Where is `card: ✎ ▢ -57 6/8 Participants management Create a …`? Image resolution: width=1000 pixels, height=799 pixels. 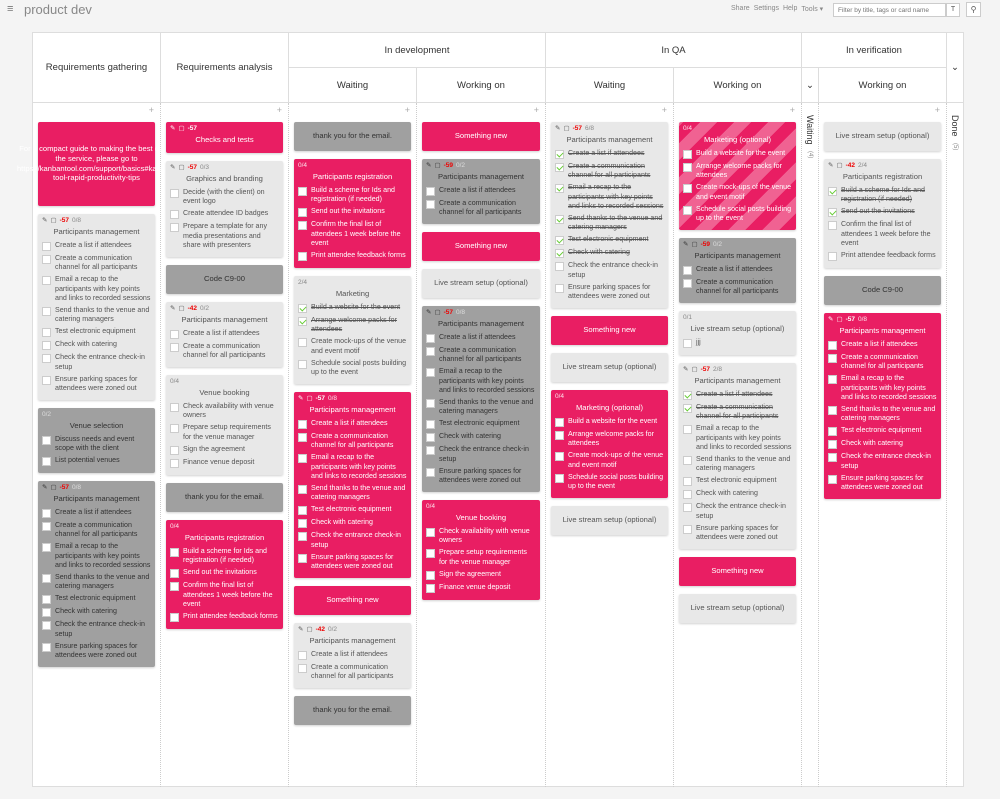
card: ✎ ▢ -57 6/8 Participants management Create a … is located at coordinates (609, 215).